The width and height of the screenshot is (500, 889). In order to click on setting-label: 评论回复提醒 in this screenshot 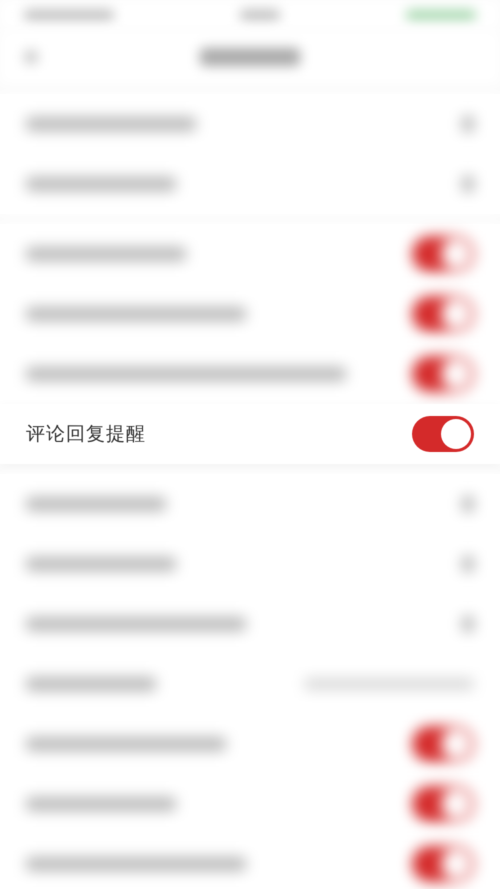, I will do `click(86, 434)`.